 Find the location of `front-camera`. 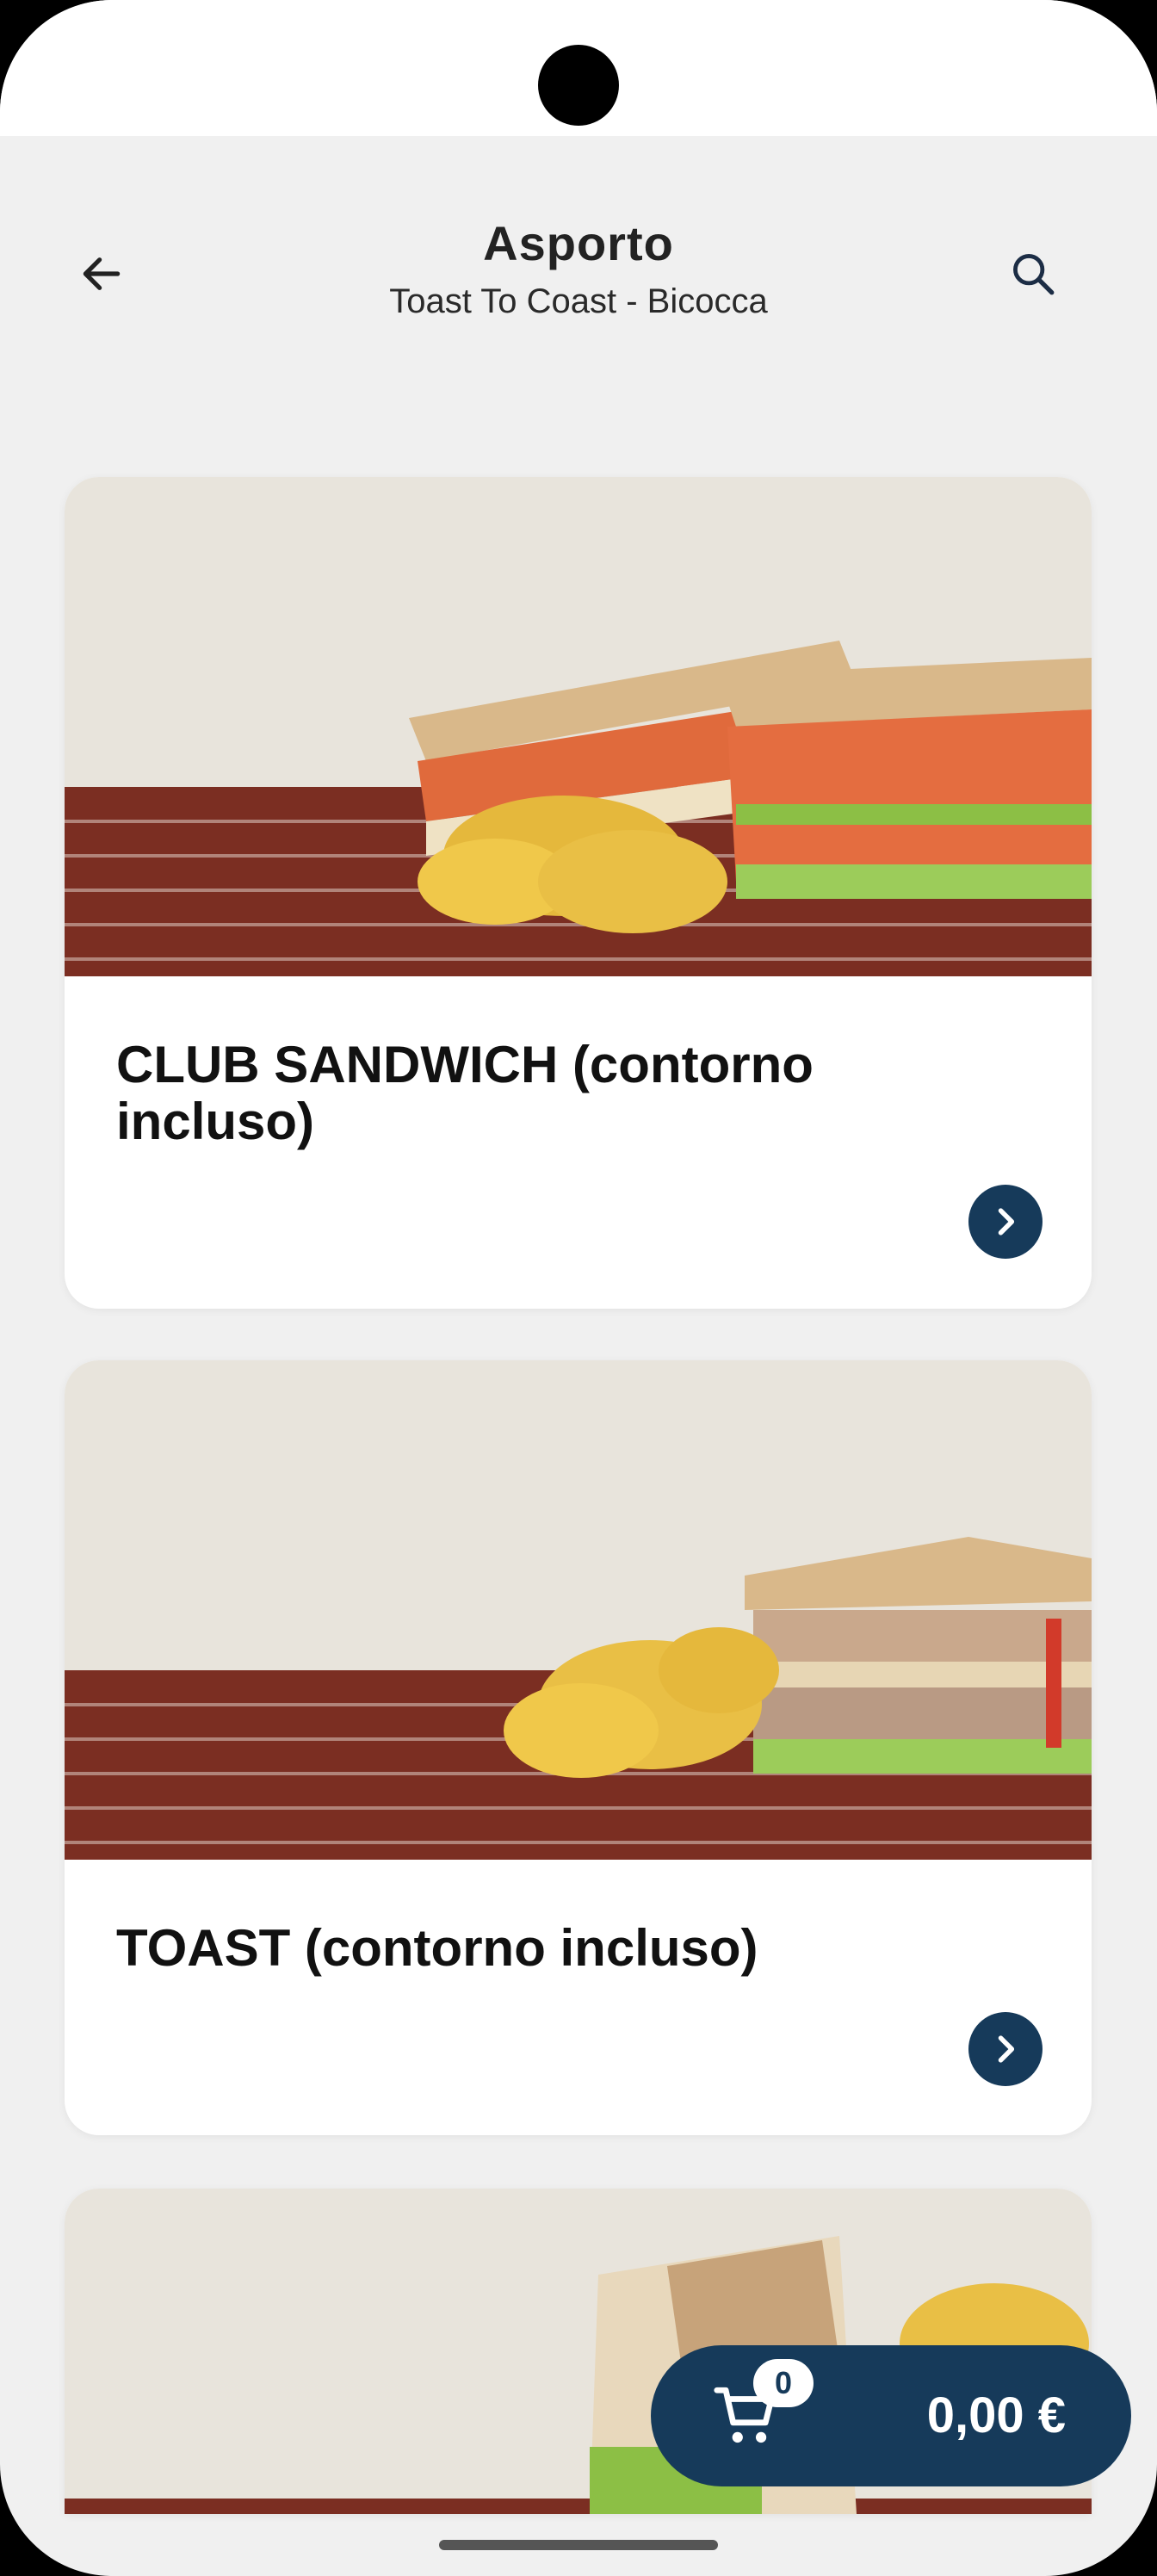

front-camera is located at coordinates (579, 85).